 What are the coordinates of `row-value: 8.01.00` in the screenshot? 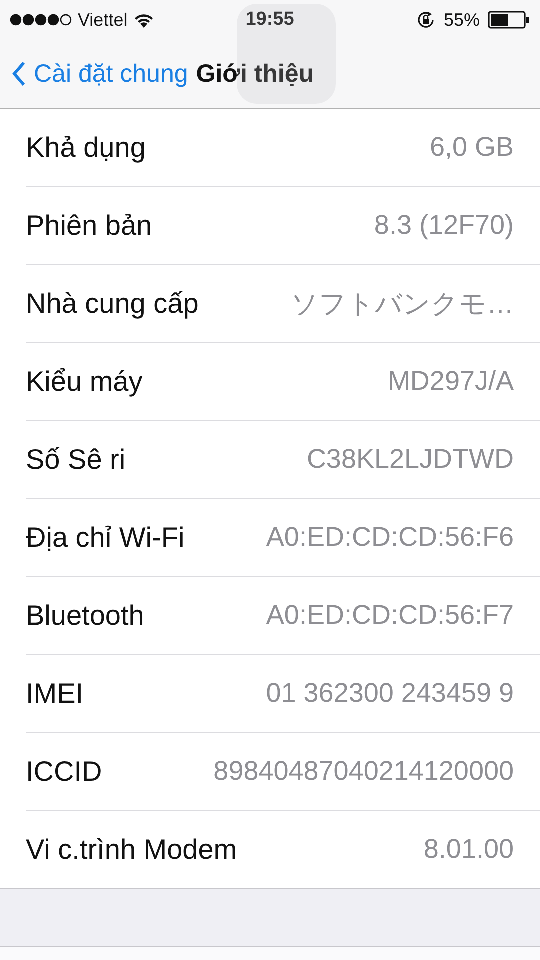 It's located at (469, 849).